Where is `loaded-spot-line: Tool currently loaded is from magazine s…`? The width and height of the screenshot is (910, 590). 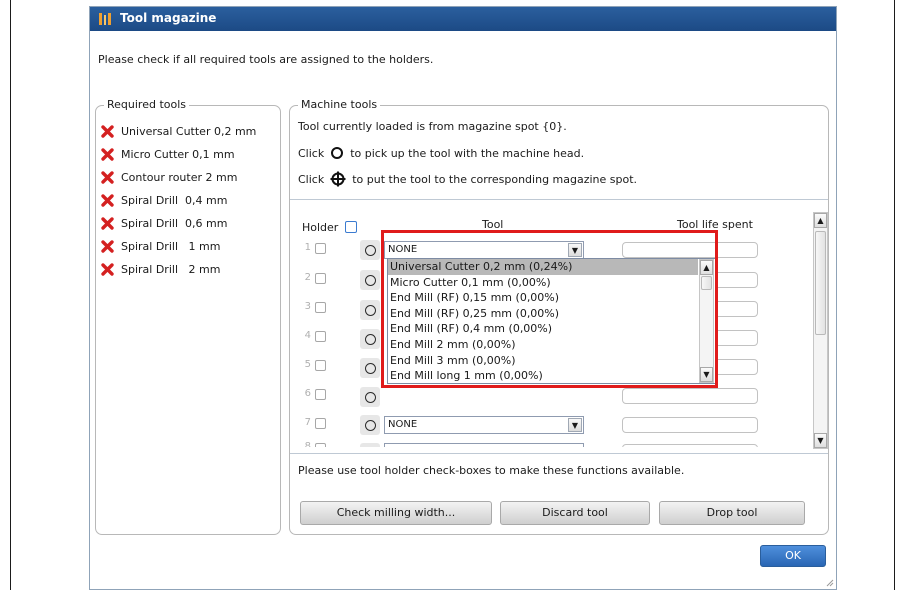 loaded-spot-line: Tool currently loaded is from magazine s… is located at coordinates (432, 126).